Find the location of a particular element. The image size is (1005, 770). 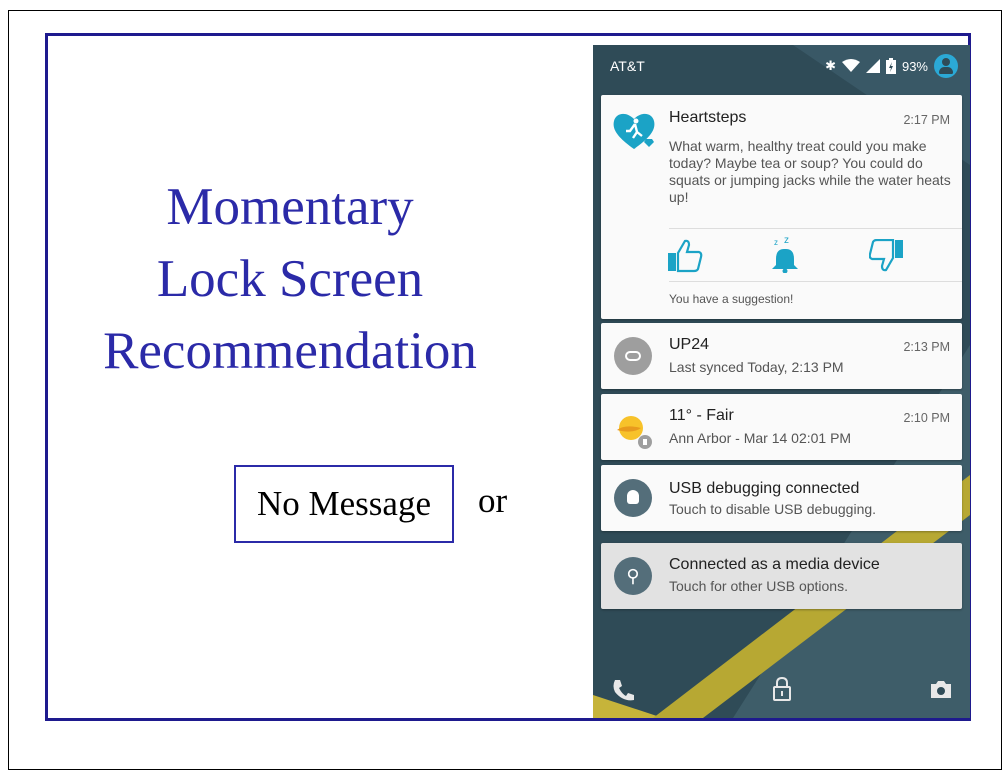

slide-title-line-2: Lock Screen is located at coordinates (290, 279).